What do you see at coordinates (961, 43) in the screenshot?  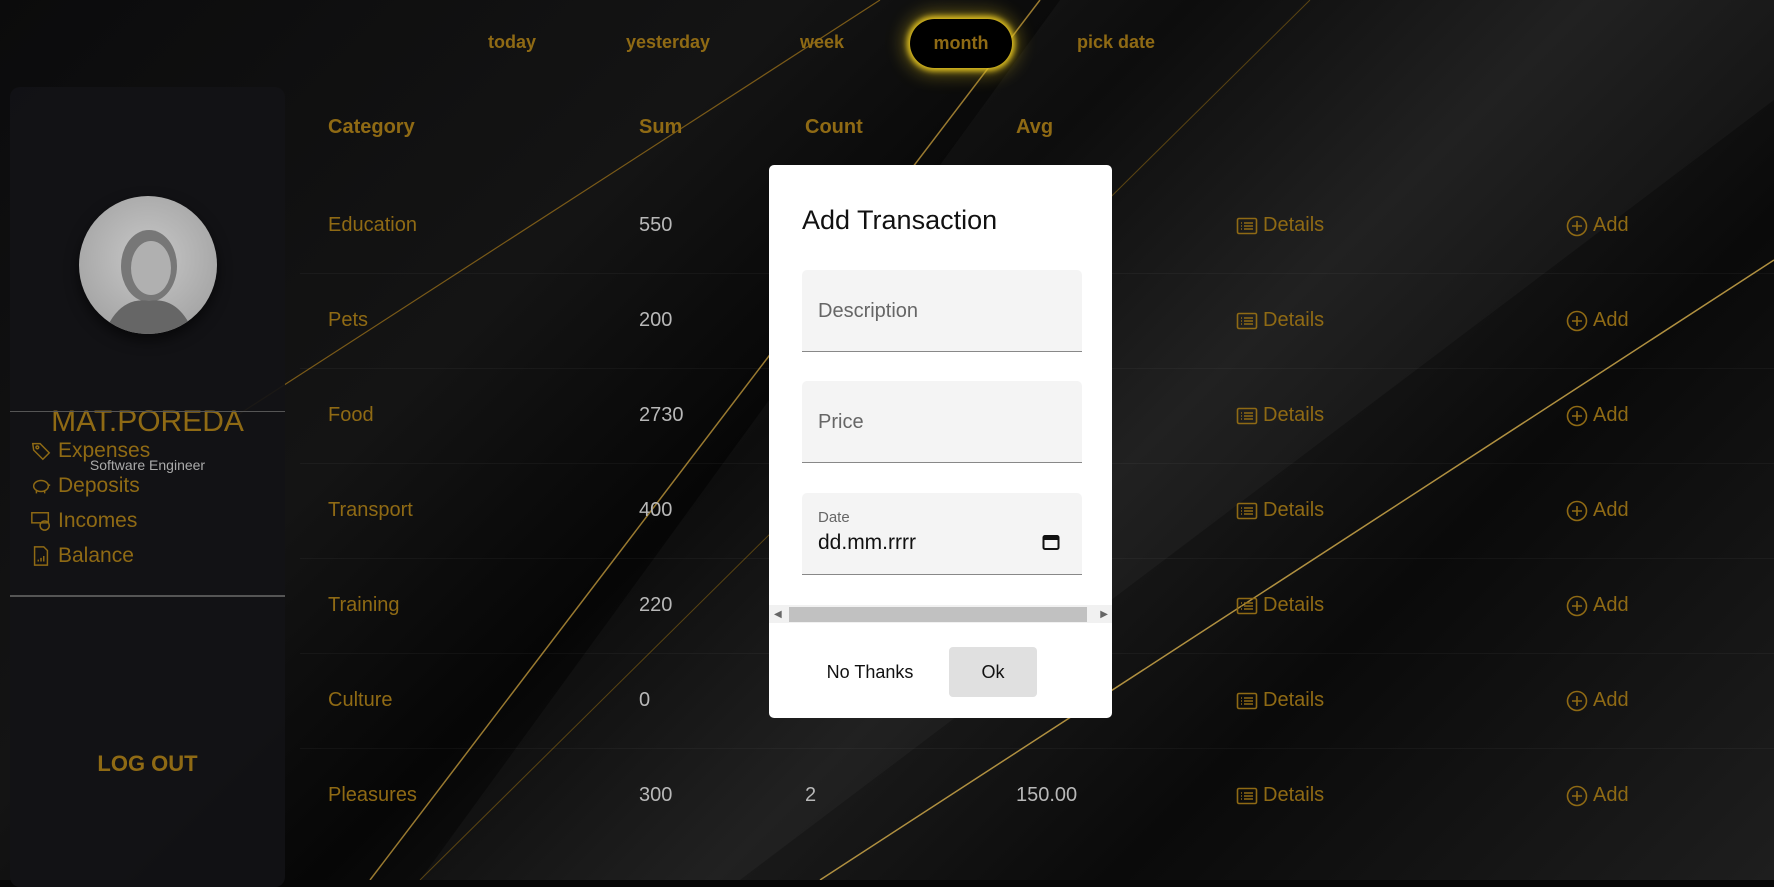 I see `tab-month: month` at bounding box center [961, 43].